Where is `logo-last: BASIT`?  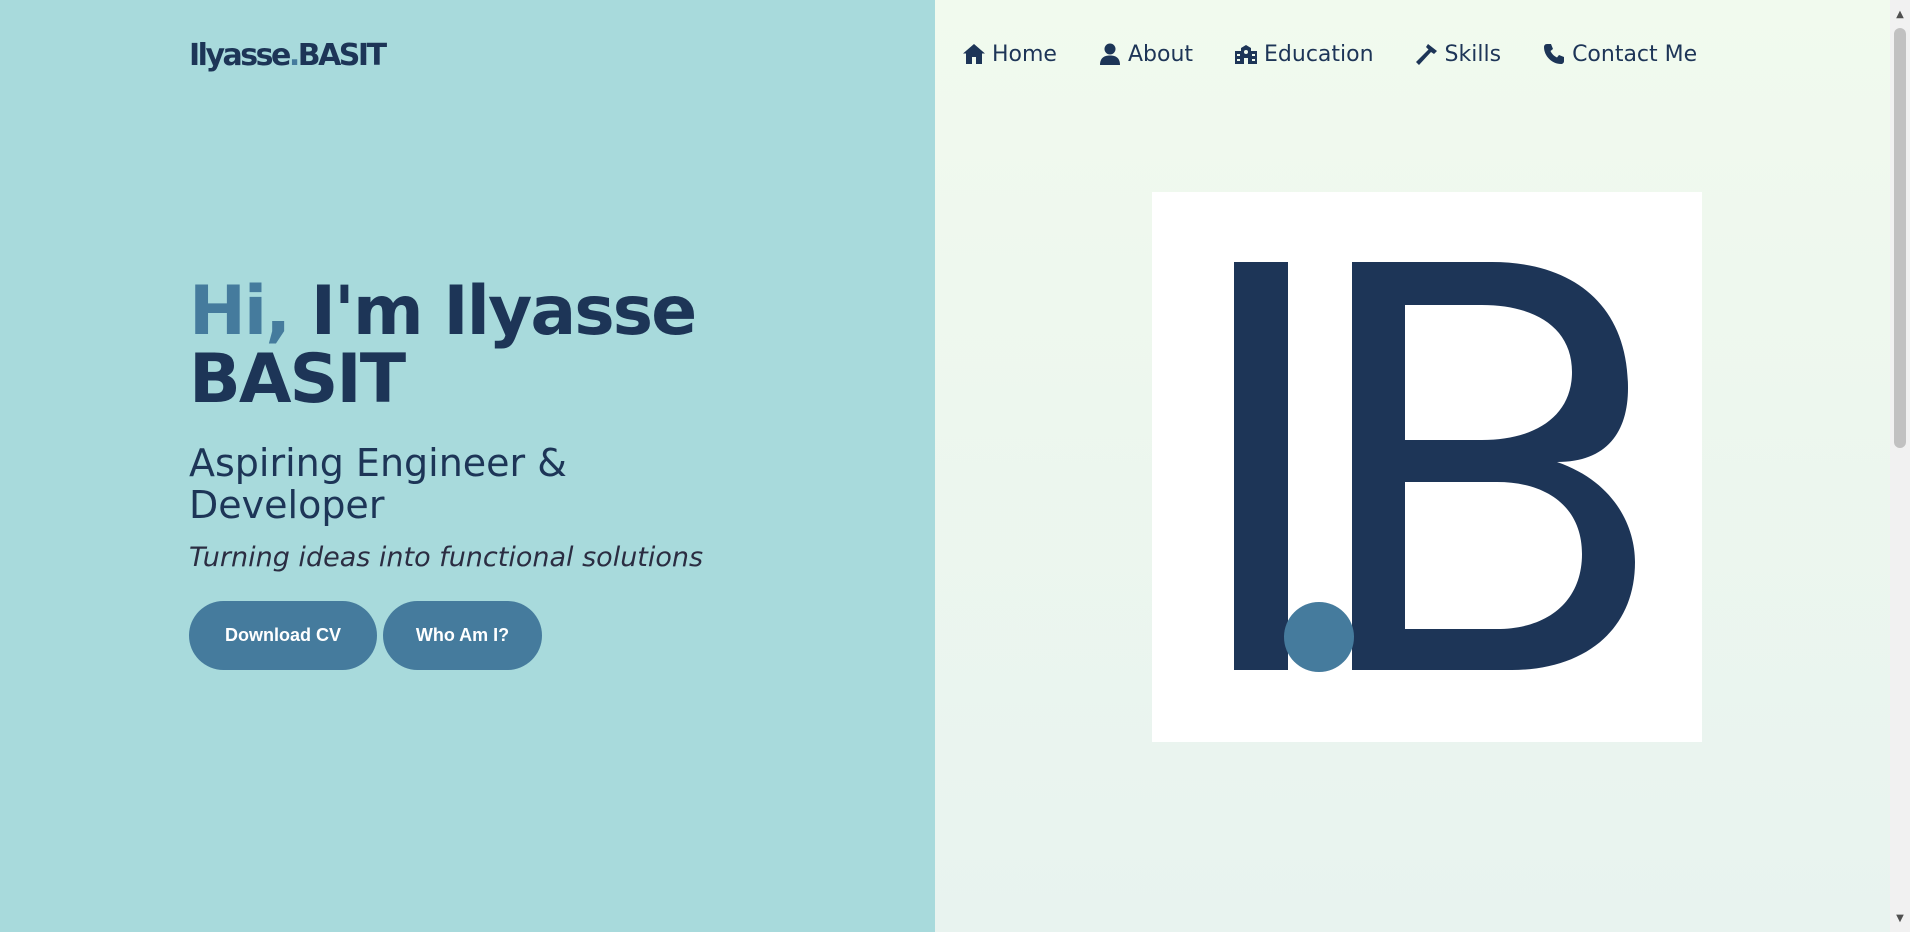
logo-last: BASIT is located at coordinates (342, 55).